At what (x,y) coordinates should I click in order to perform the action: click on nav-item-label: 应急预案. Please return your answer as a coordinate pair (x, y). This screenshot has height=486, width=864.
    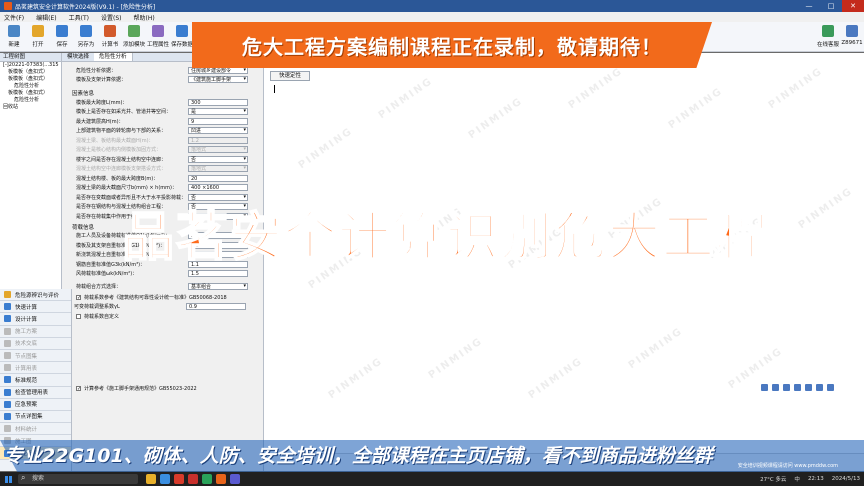
    Looking at the image, I should click on (26, 405).